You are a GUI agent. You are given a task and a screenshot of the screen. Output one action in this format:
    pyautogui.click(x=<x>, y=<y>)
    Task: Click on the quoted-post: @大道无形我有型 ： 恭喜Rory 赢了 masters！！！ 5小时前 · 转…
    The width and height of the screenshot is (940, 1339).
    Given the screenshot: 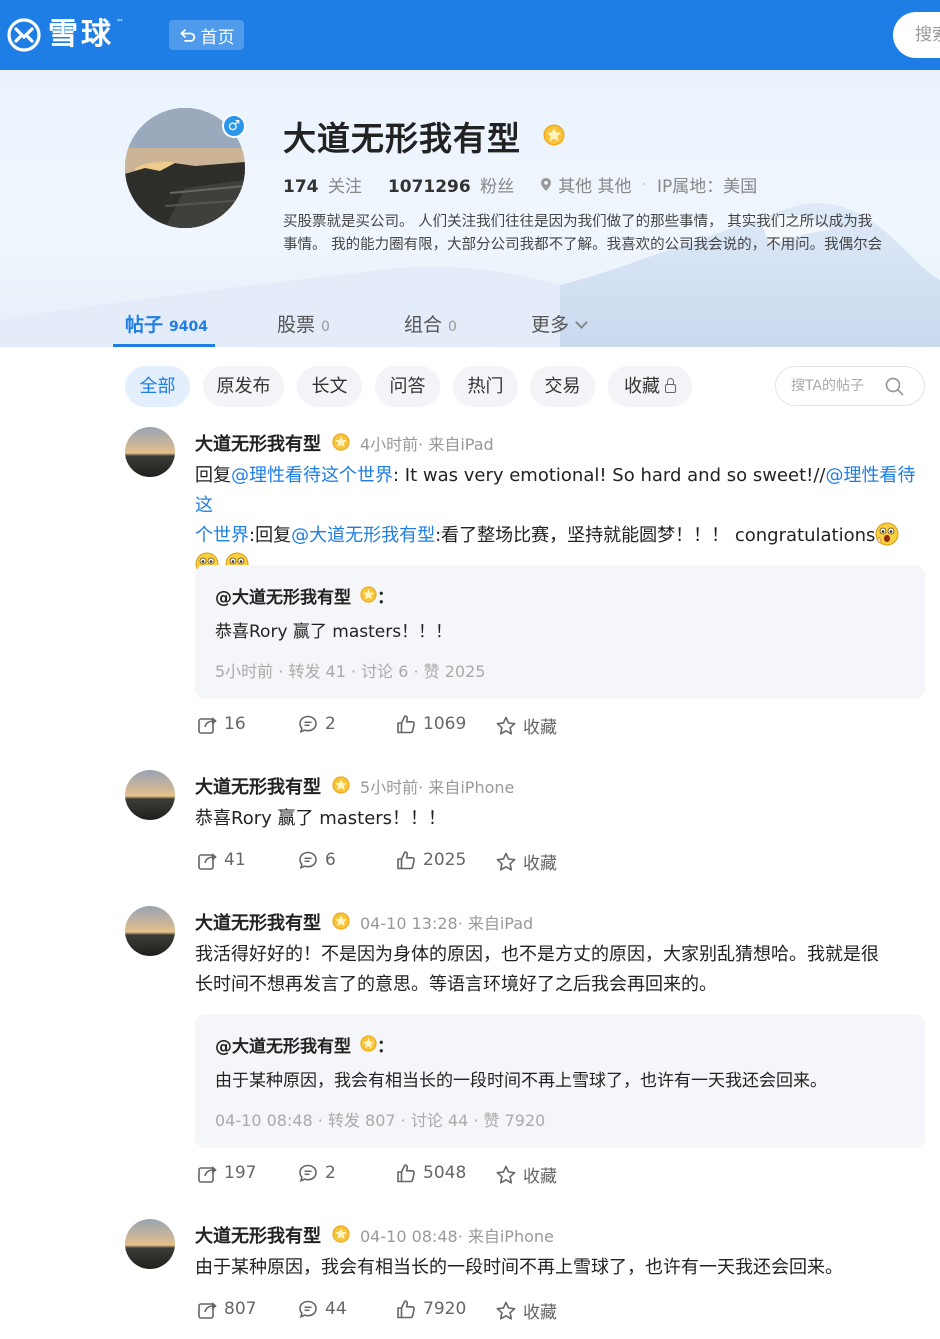 What is the action you would take?
    pyautogui.click(x=560, y=632)
    